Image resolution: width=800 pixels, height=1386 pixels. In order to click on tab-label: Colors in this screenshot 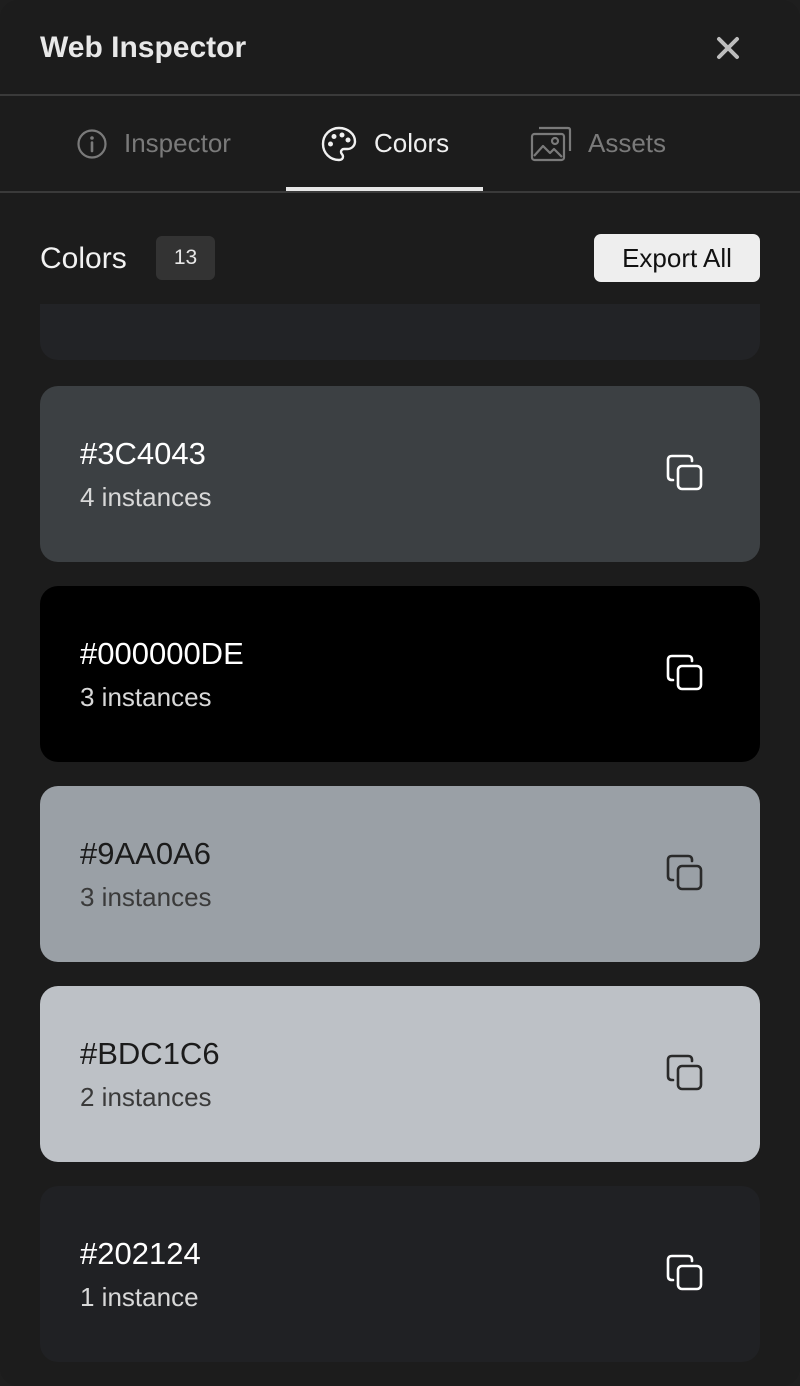, I will do `click(412, 143)`.